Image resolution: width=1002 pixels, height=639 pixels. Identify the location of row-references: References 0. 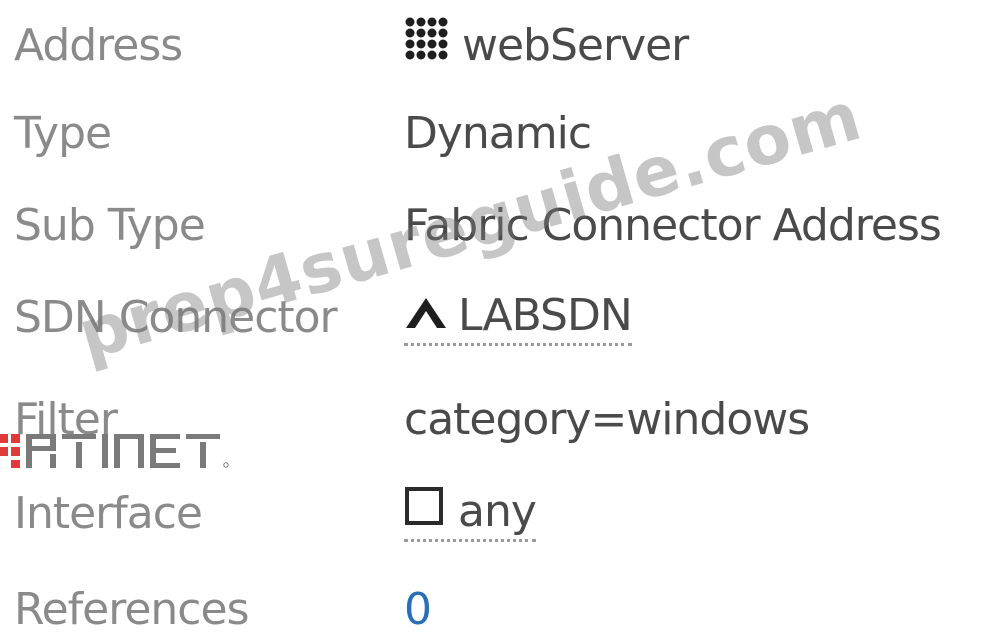
(501, 601).